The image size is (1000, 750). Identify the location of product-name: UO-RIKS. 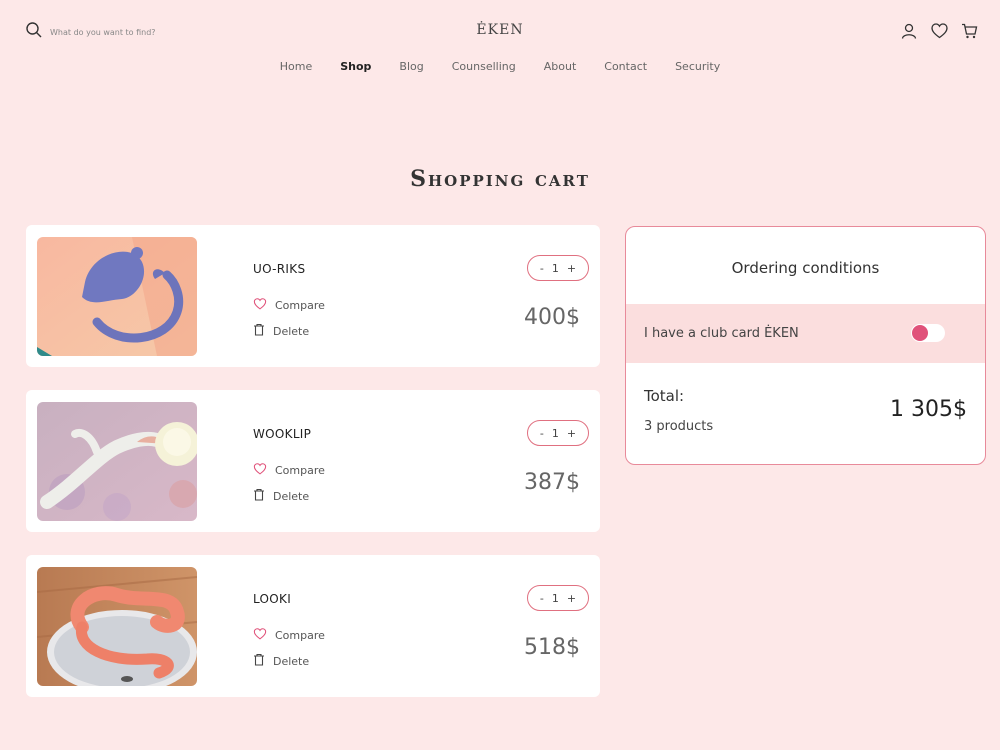
(279, 269).